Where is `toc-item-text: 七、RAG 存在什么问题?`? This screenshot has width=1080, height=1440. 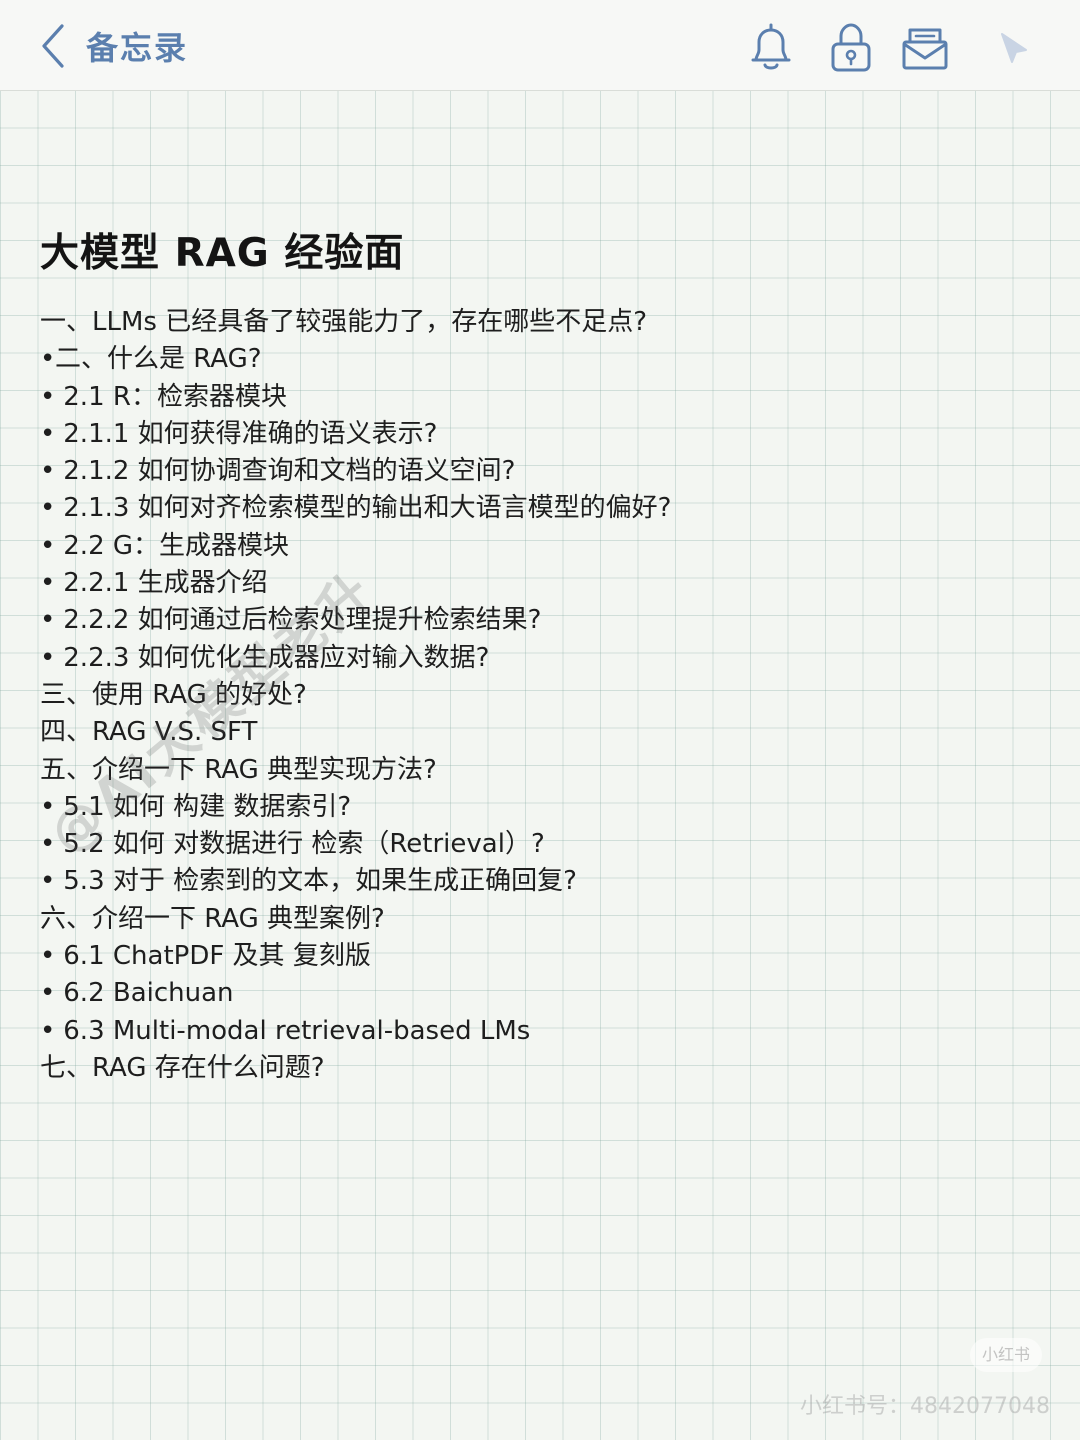
toc-item-text: 七、RAG 存在什么问题? is located at coordinates (182, 1067).